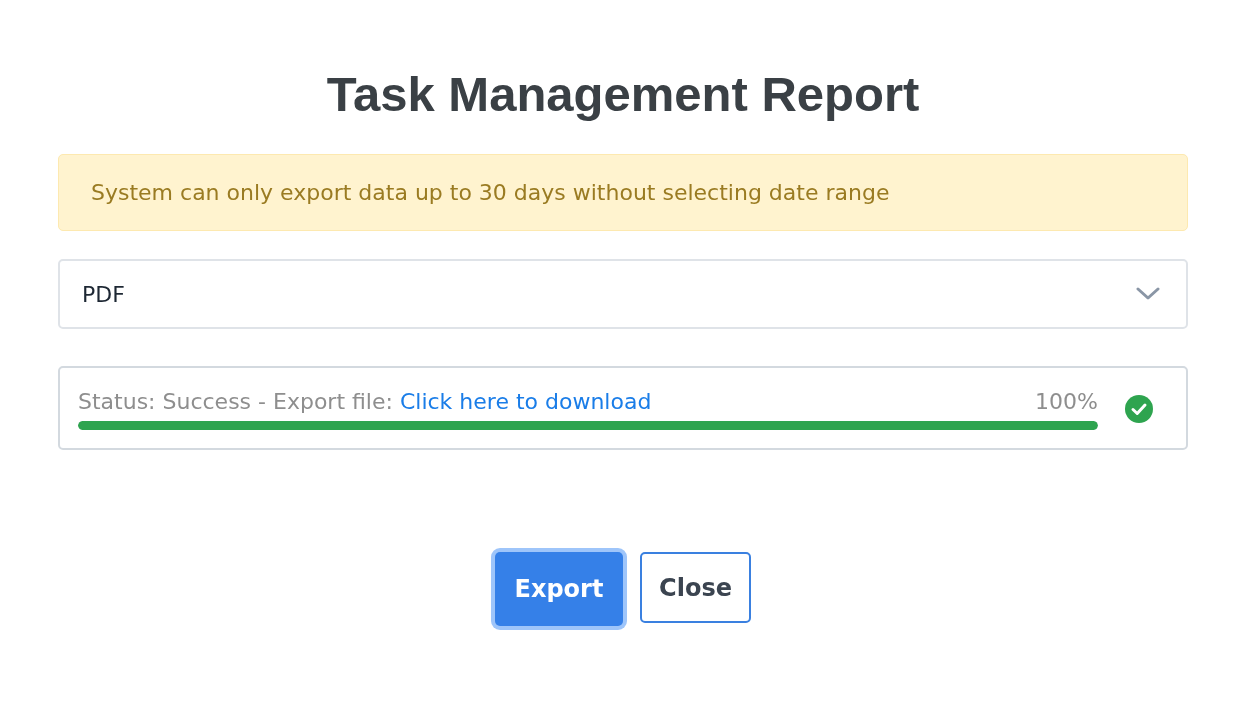  I want to click on dialog-title: Task Management Report, so click(623, 94).